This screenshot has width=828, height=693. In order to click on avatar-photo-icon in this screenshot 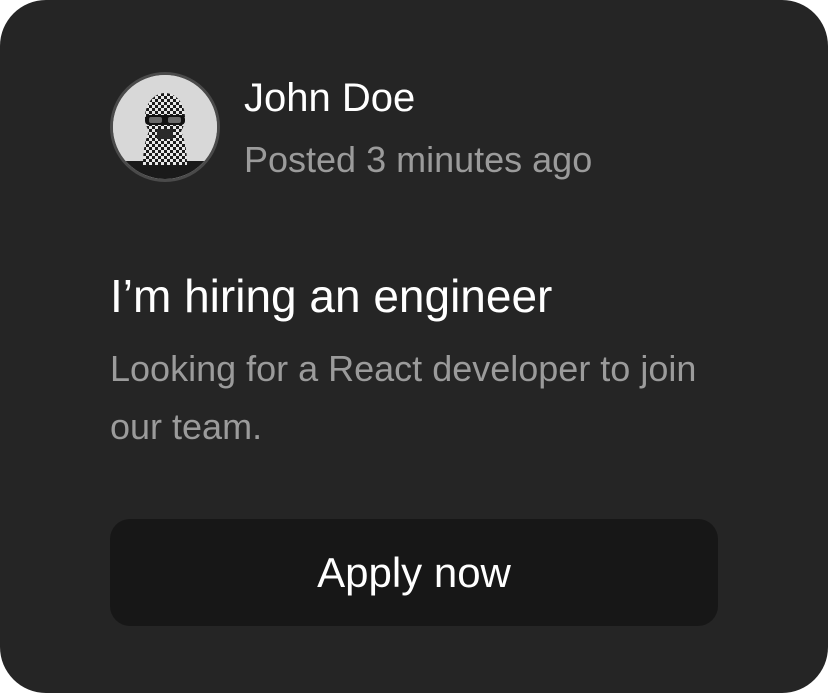, I will do `click(165, 127)`.